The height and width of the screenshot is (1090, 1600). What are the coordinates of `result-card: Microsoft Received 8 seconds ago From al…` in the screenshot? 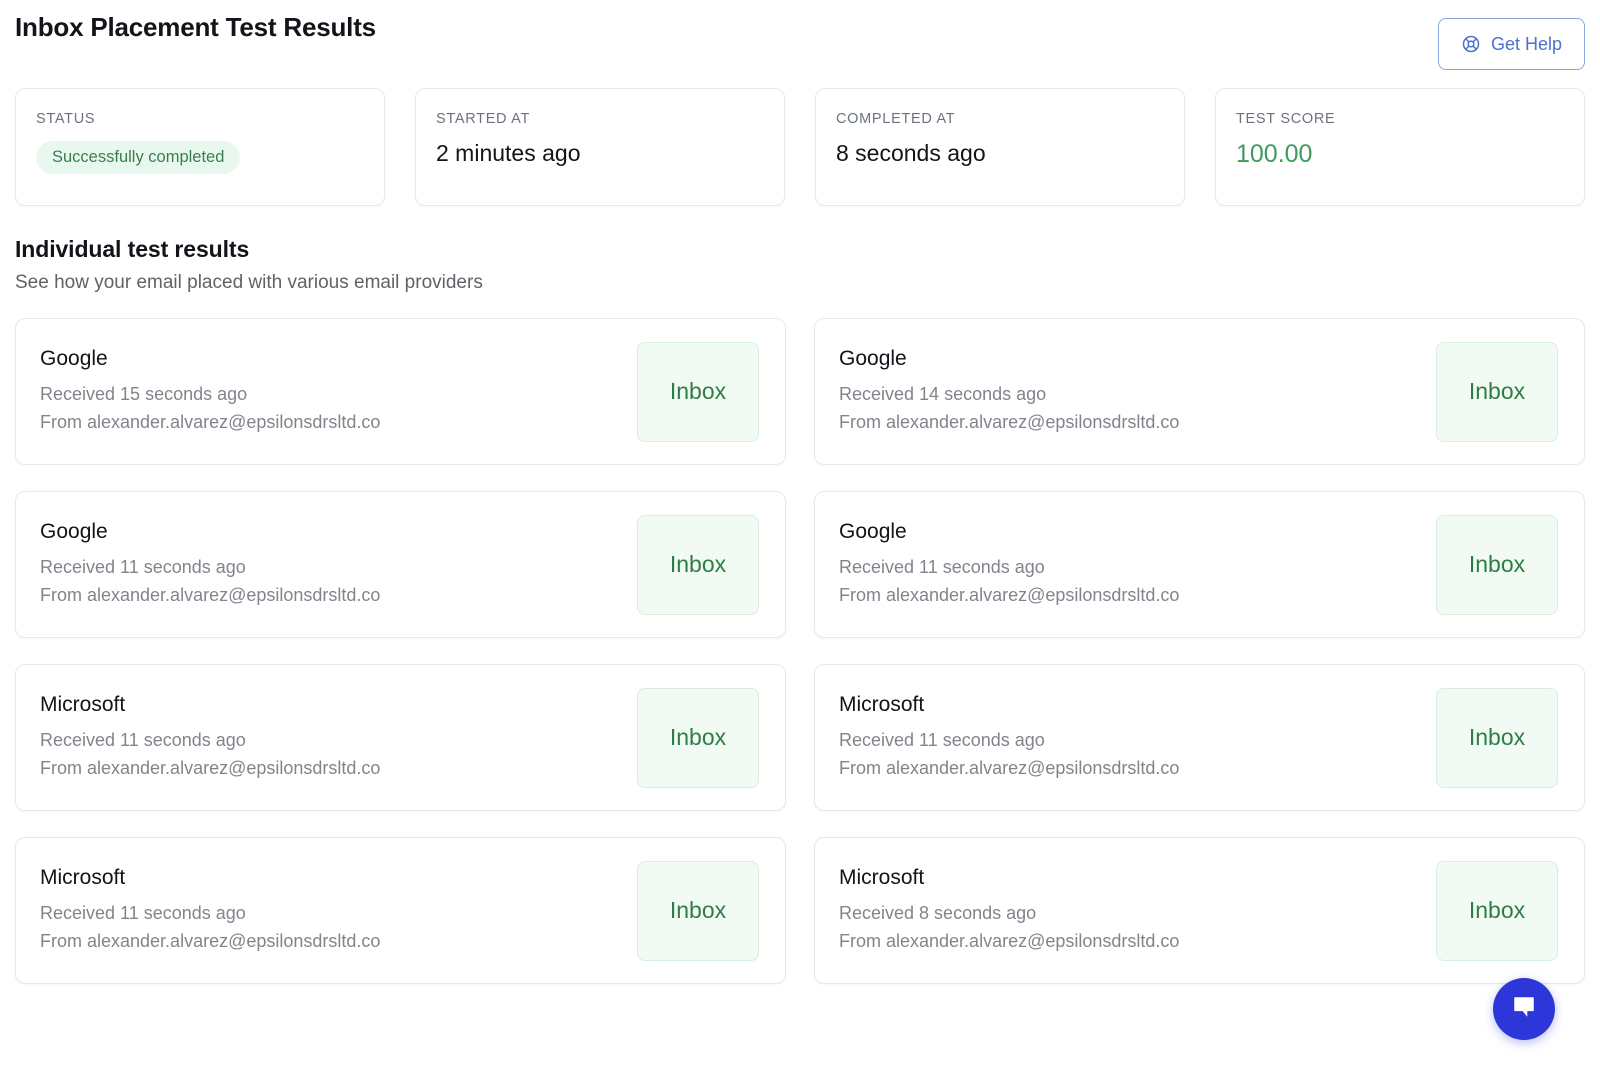 It's located at (1199, 910).